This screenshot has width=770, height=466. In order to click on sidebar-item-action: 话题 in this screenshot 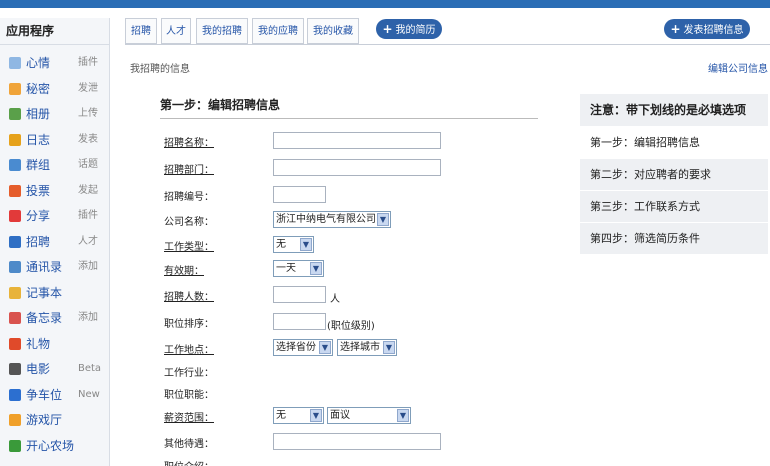, I will do `click(88, 165)`.